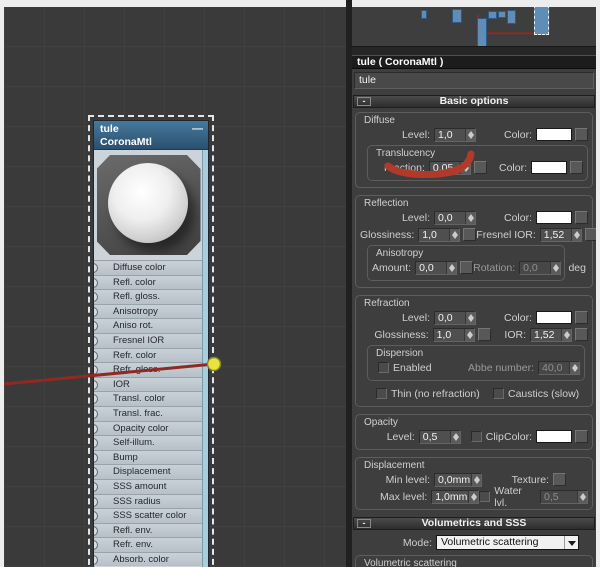 This screenshot has width=600, height=567. What do you see at coordinates (581, 317) in the screenshot?
I see `refraction-color-map-button` at bounding box center [581, 317].